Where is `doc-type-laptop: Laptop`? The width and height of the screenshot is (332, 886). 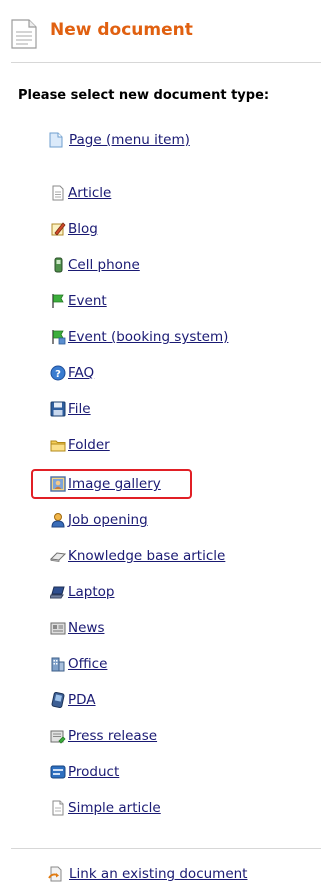 doc-type-laptop: Laptop is located at coordinates (82, 592).